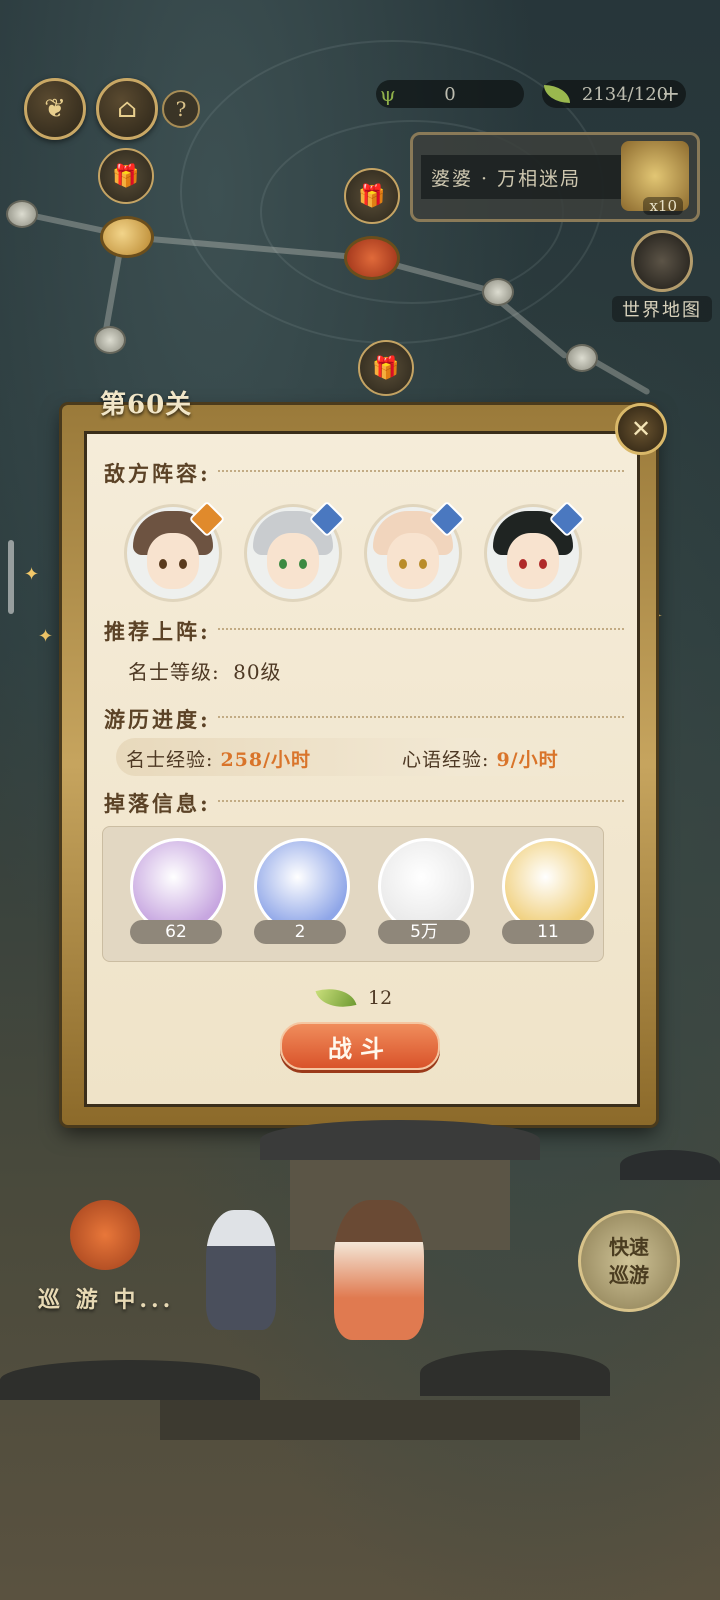 This screenshot has height=1600, width=720. I want to click on world-map-button: 世界地图, so click(662, 276).